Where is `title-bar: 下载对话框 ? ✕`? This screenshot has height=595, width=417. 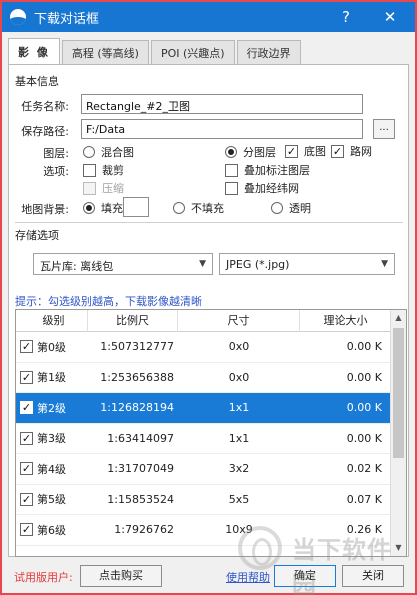
title-bar: 下载对话框 ? ✕ is located at coordinates (208, 17).